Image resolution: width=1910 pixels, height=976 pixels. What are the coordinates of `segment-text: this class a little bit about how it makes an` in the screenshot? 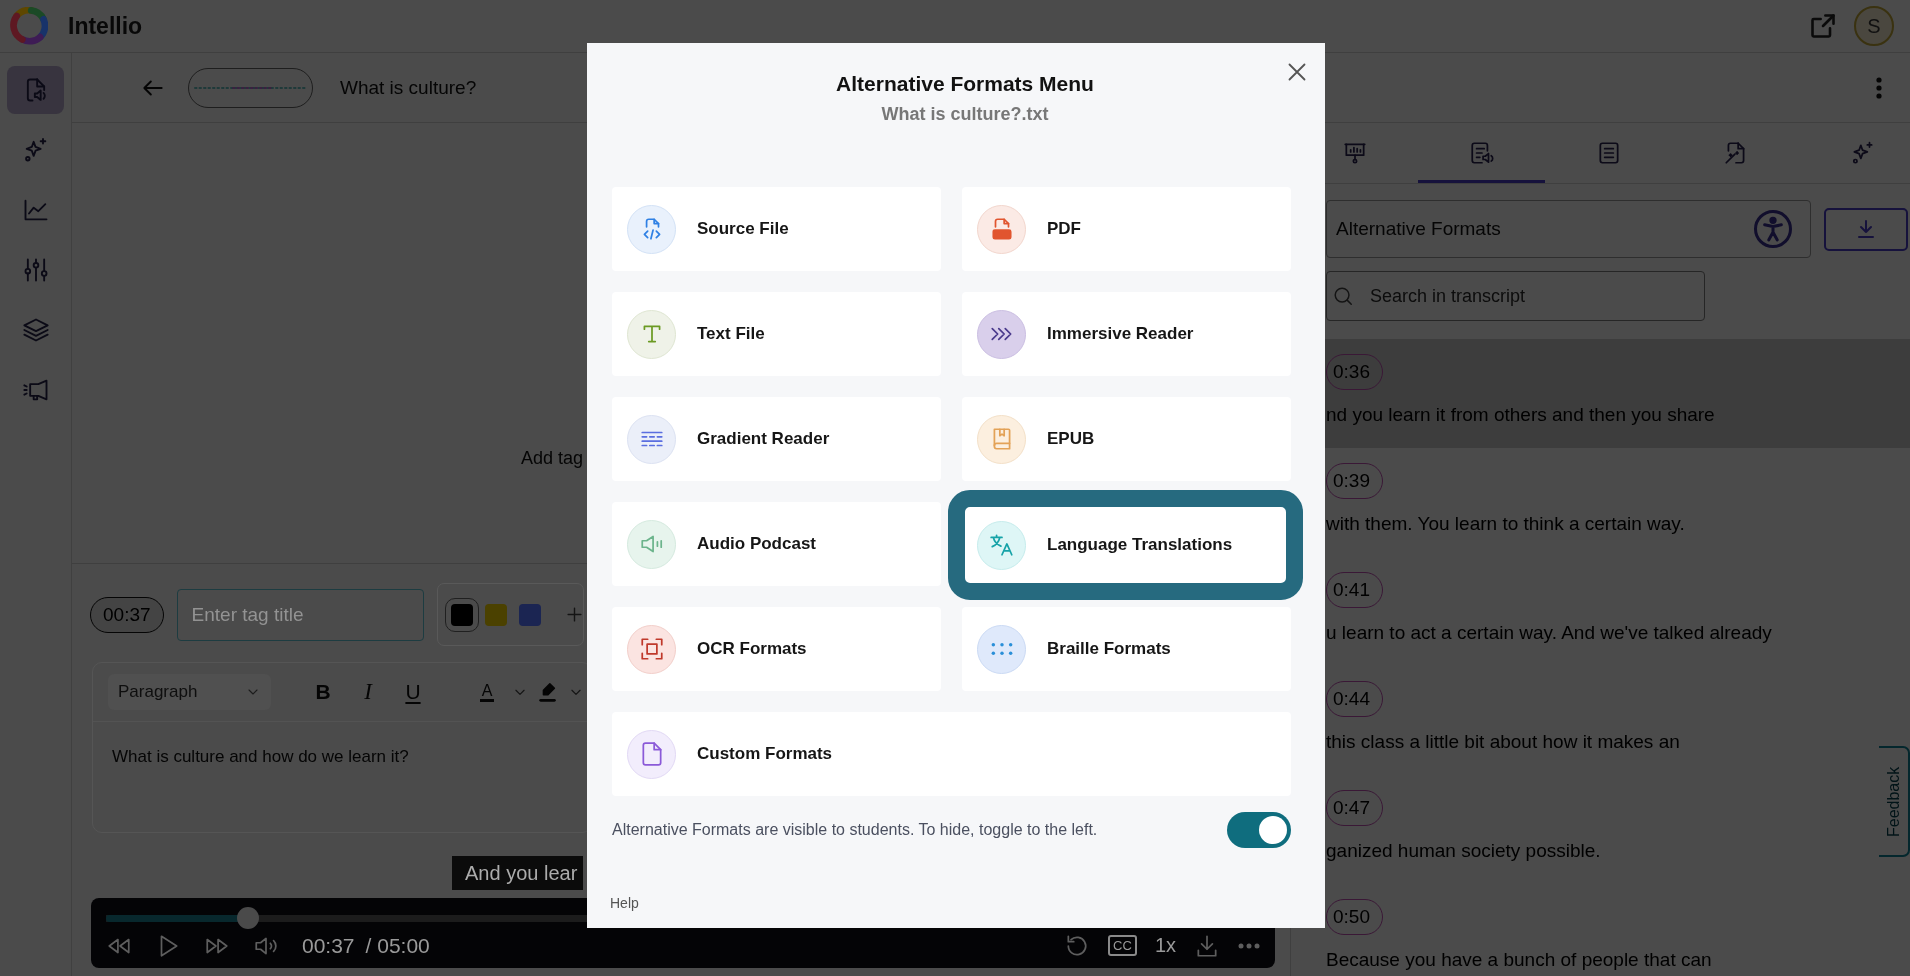 It's located at (1503, 742).